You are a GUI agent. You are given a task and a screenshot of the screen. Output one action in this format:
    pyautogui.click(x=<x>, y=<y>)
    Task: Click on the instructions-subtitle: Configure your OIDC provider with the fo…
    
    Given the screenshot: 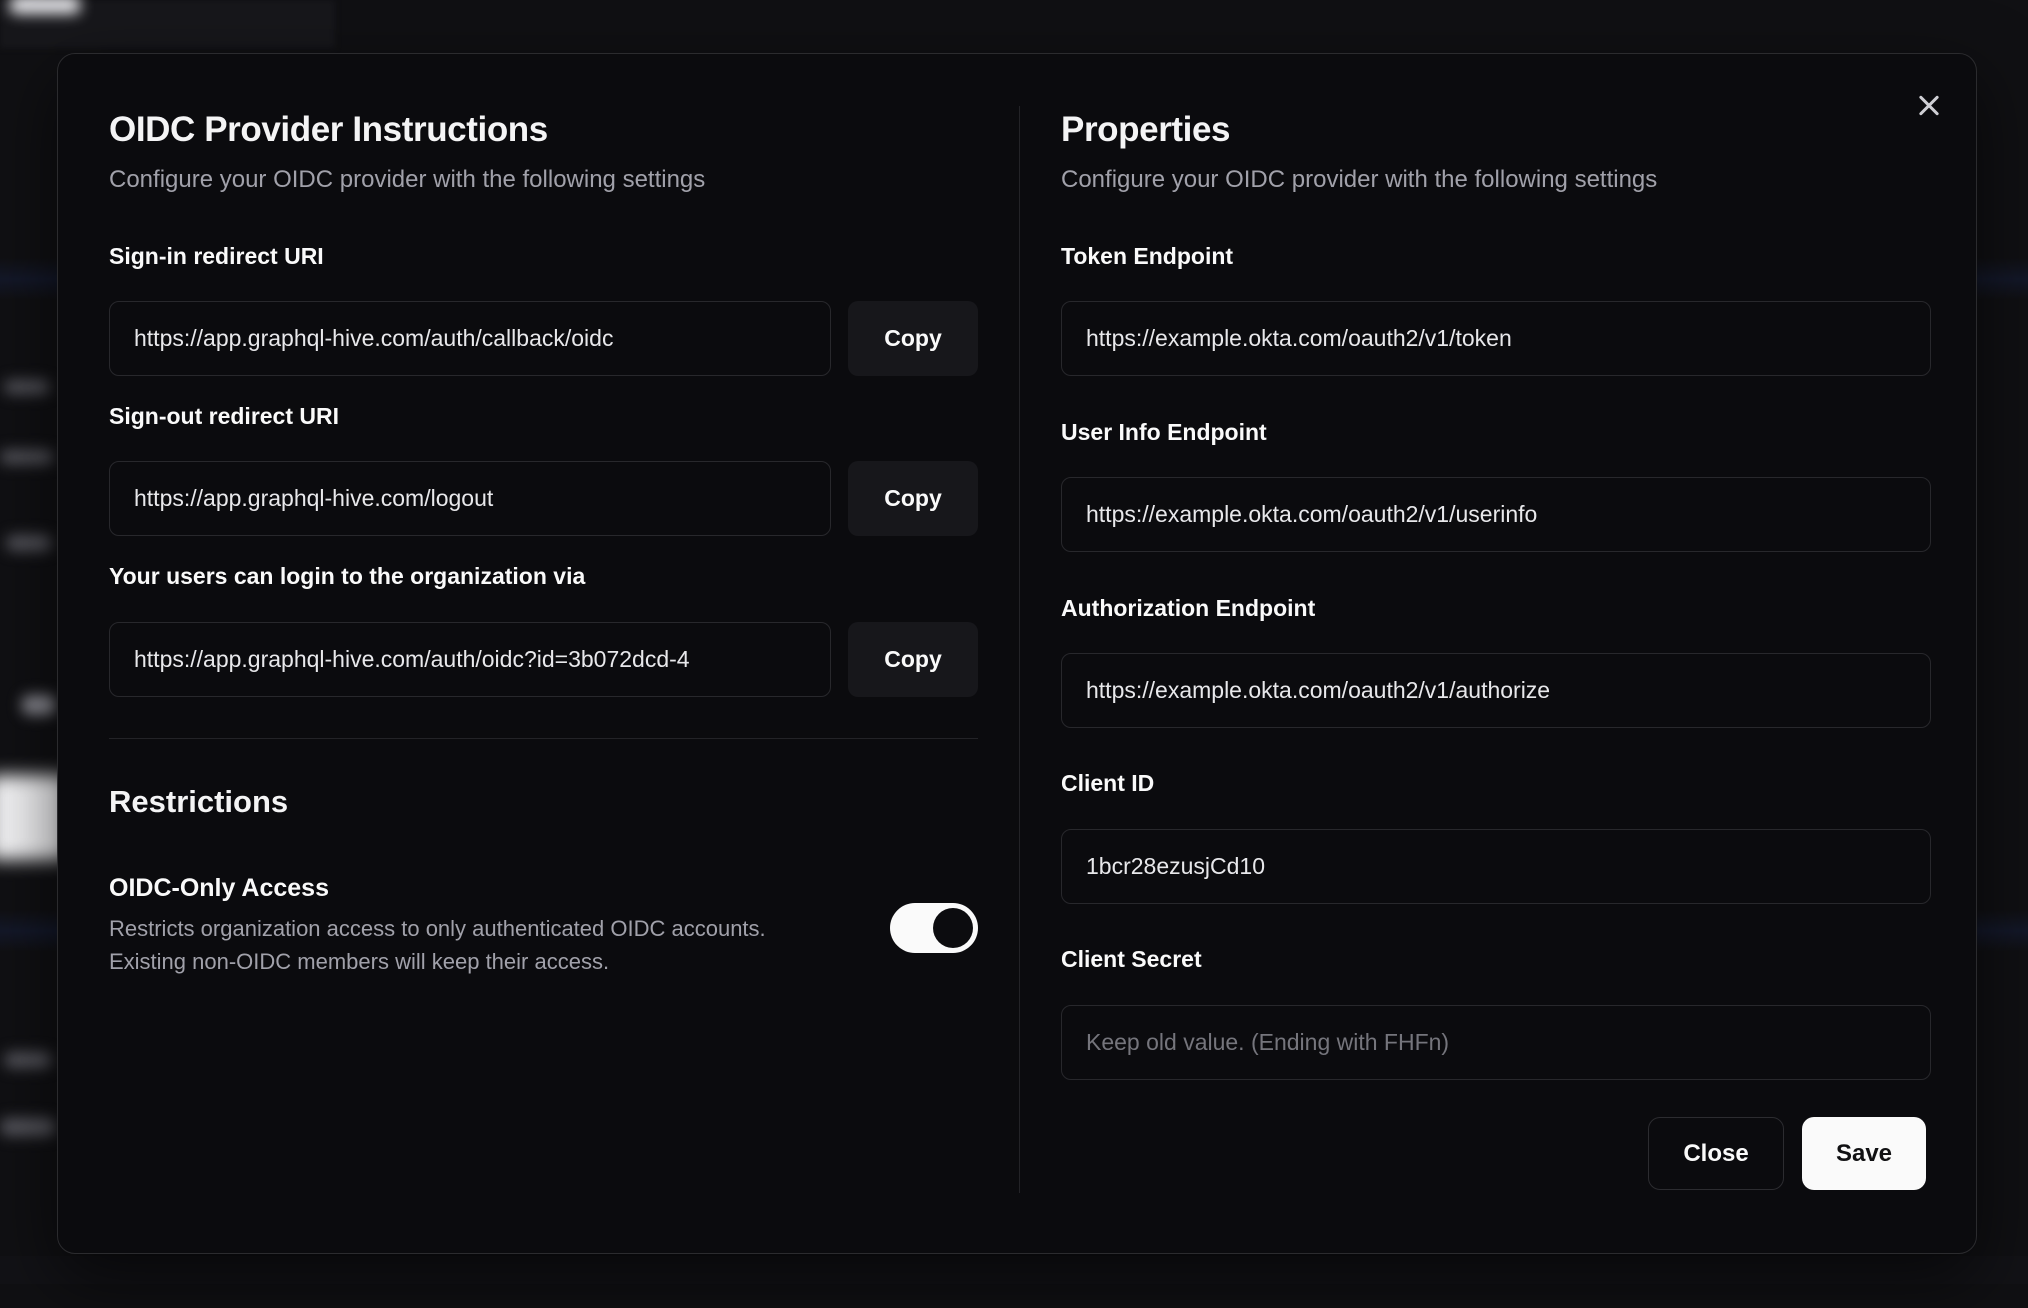 What is the action you would take?
    pyautogui.click(x=407, y=179)
    